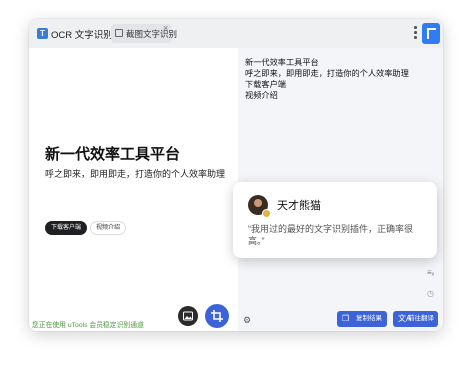  Describe the element at coordinates (236, 33) in the screenshot. I see `title-bar: T OCR 文字识别 截图文字识别 ×` at that location.